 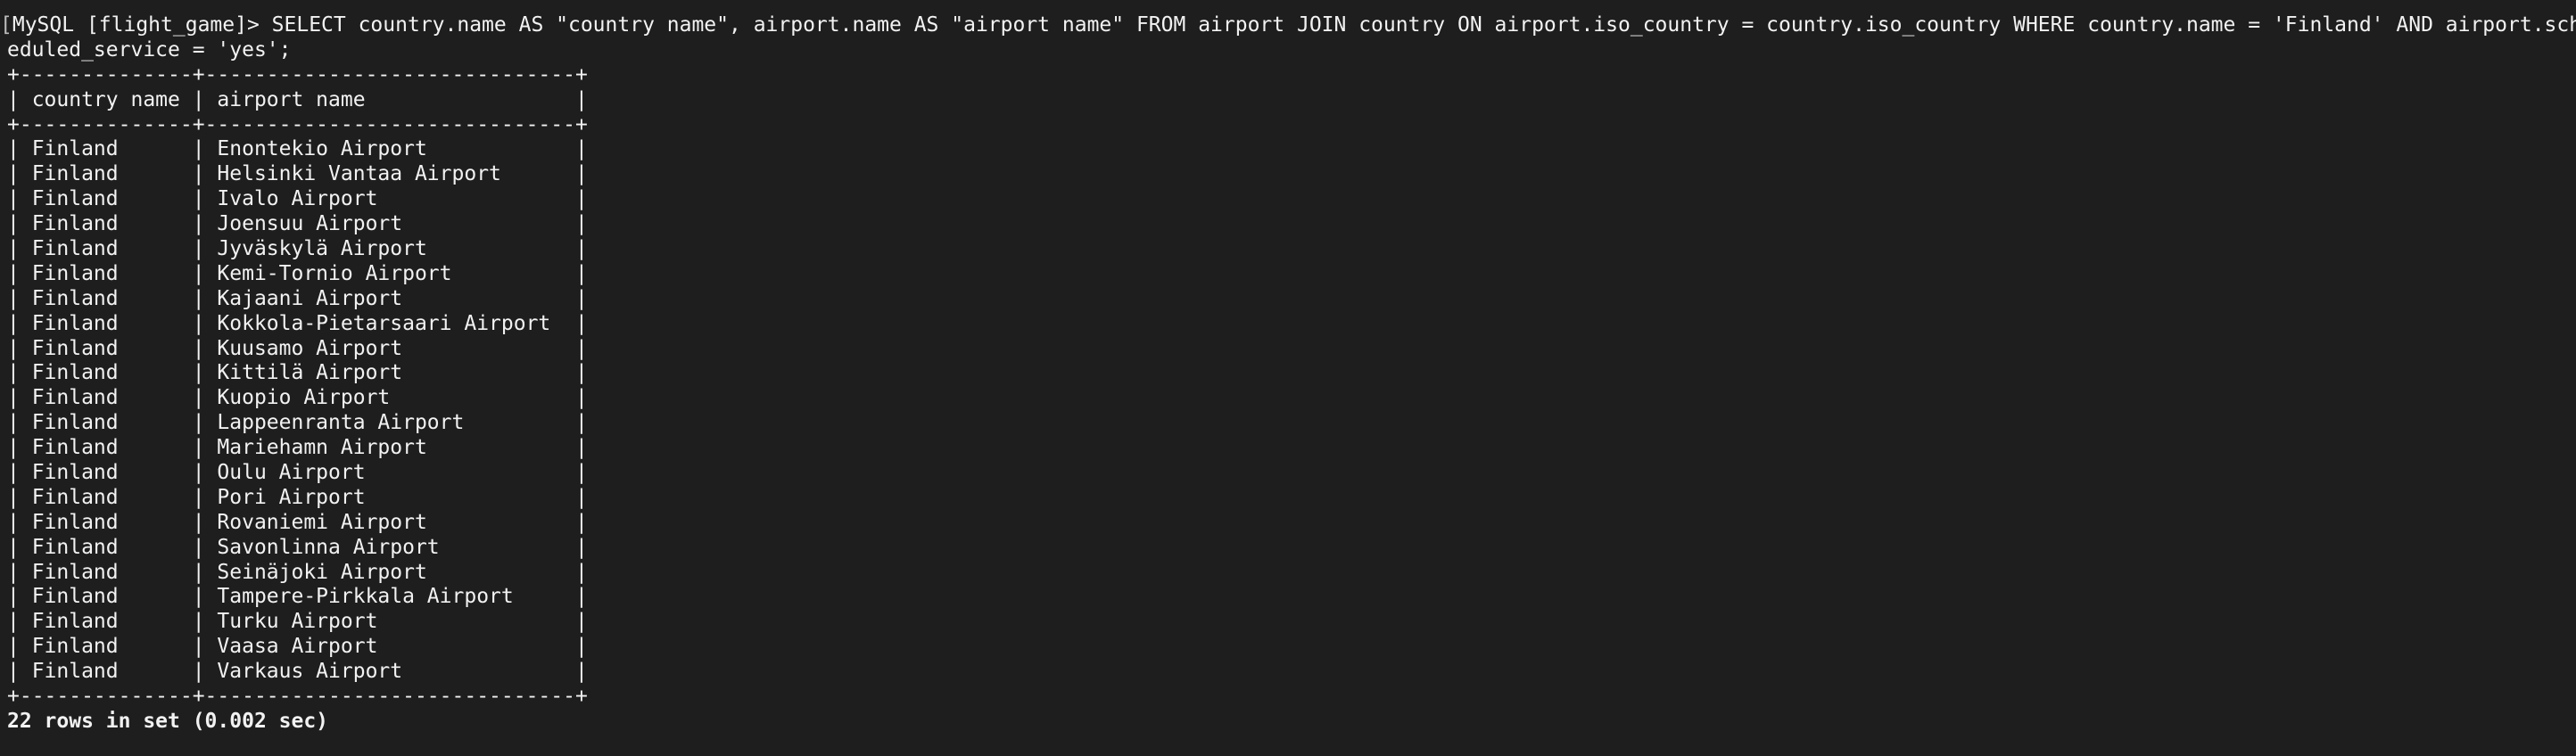 What do you see at coordinates (297, 398) in the screenshot?
I see `table-row: | Finland | Kuopio Airport |` at bounding box center [297, 398].